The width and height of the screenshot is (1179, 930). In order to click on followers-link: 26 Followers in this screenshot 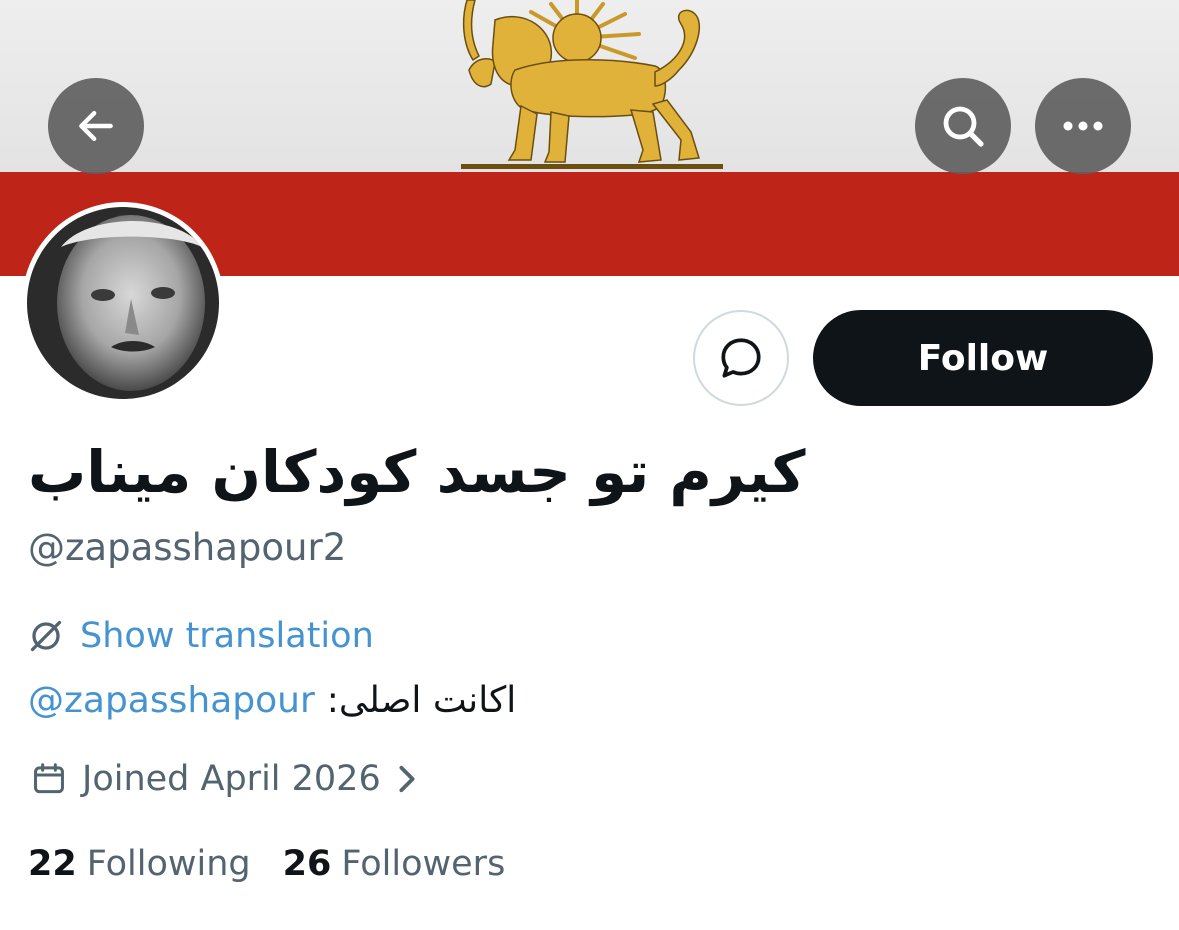, I will do `click(394, 864)`.